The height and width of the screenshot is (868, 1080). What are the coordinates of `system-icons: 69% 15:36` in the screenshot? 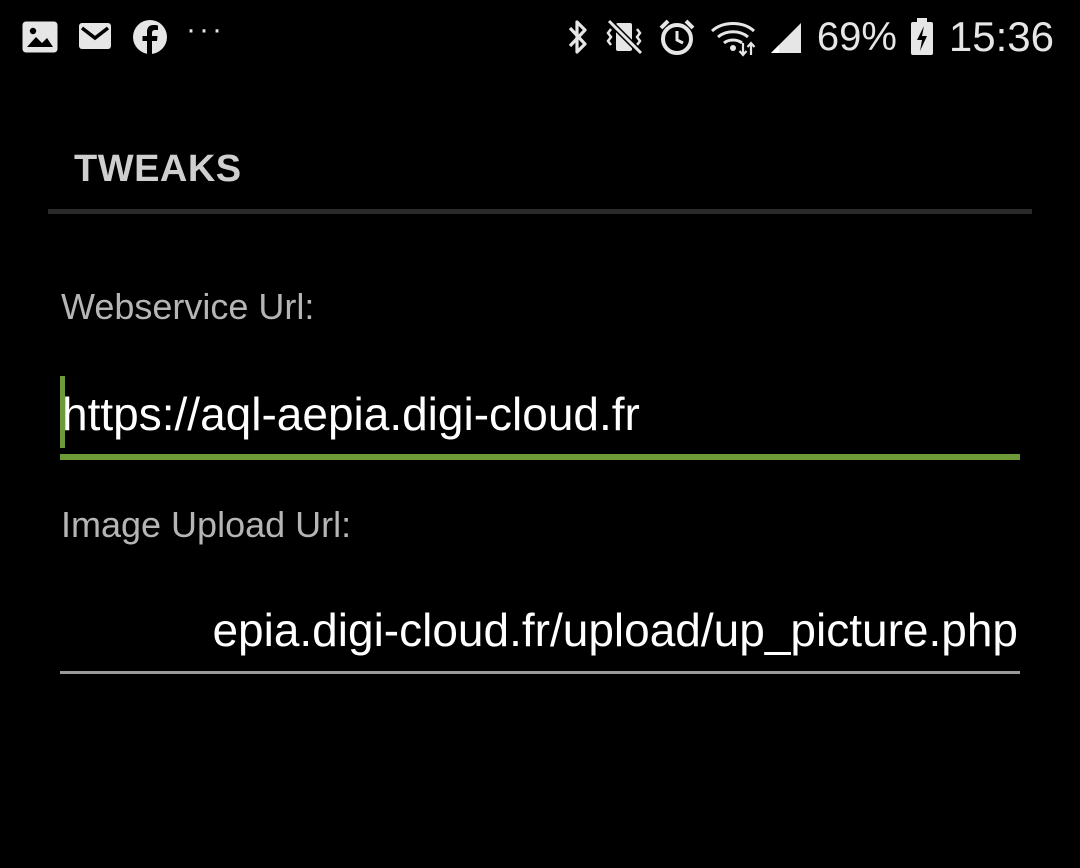 It's located at (803, 36).